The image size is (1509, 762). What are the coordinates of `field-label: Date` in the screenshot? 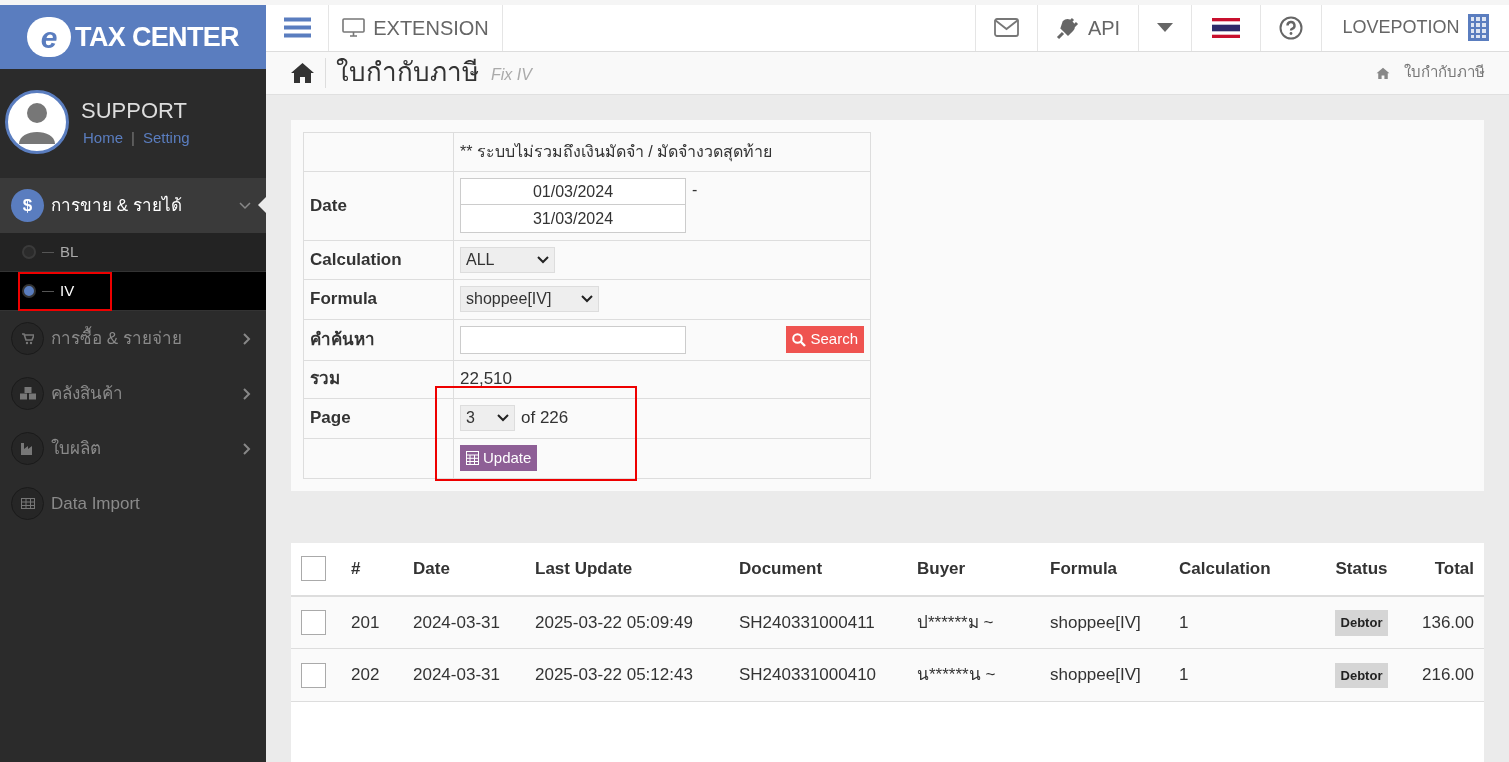 It's located at (328, 205).